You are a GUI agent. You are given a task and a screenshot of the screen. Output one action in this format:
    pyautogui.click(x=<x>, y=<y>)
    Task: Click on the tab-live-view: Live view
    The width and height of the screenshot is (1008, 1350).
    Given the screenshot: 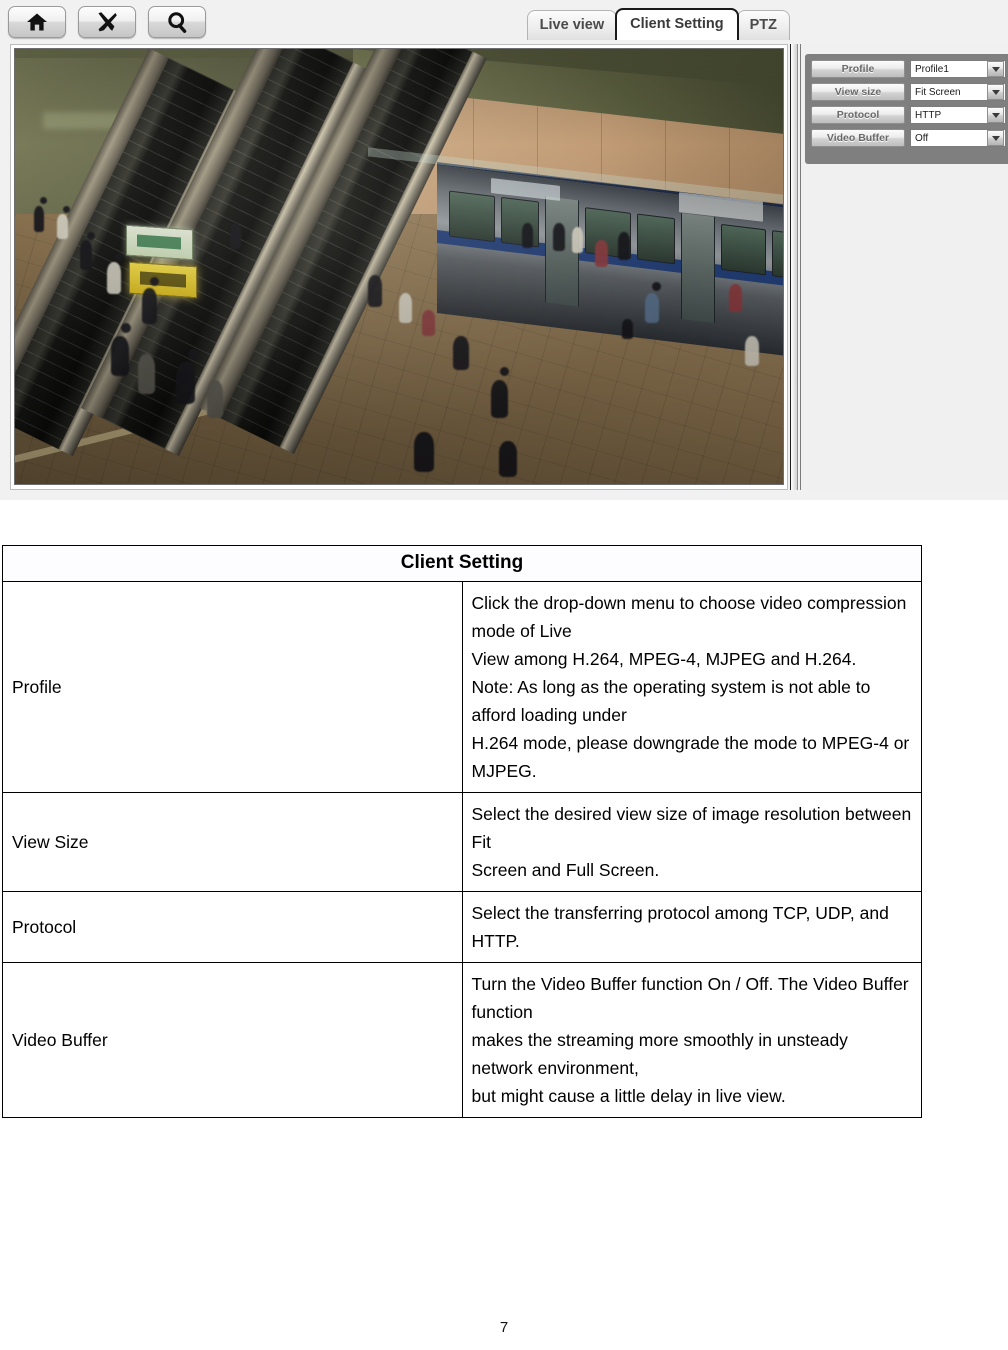 What is the action you would take?
    pyautogui.click(x=572, y=25)
    